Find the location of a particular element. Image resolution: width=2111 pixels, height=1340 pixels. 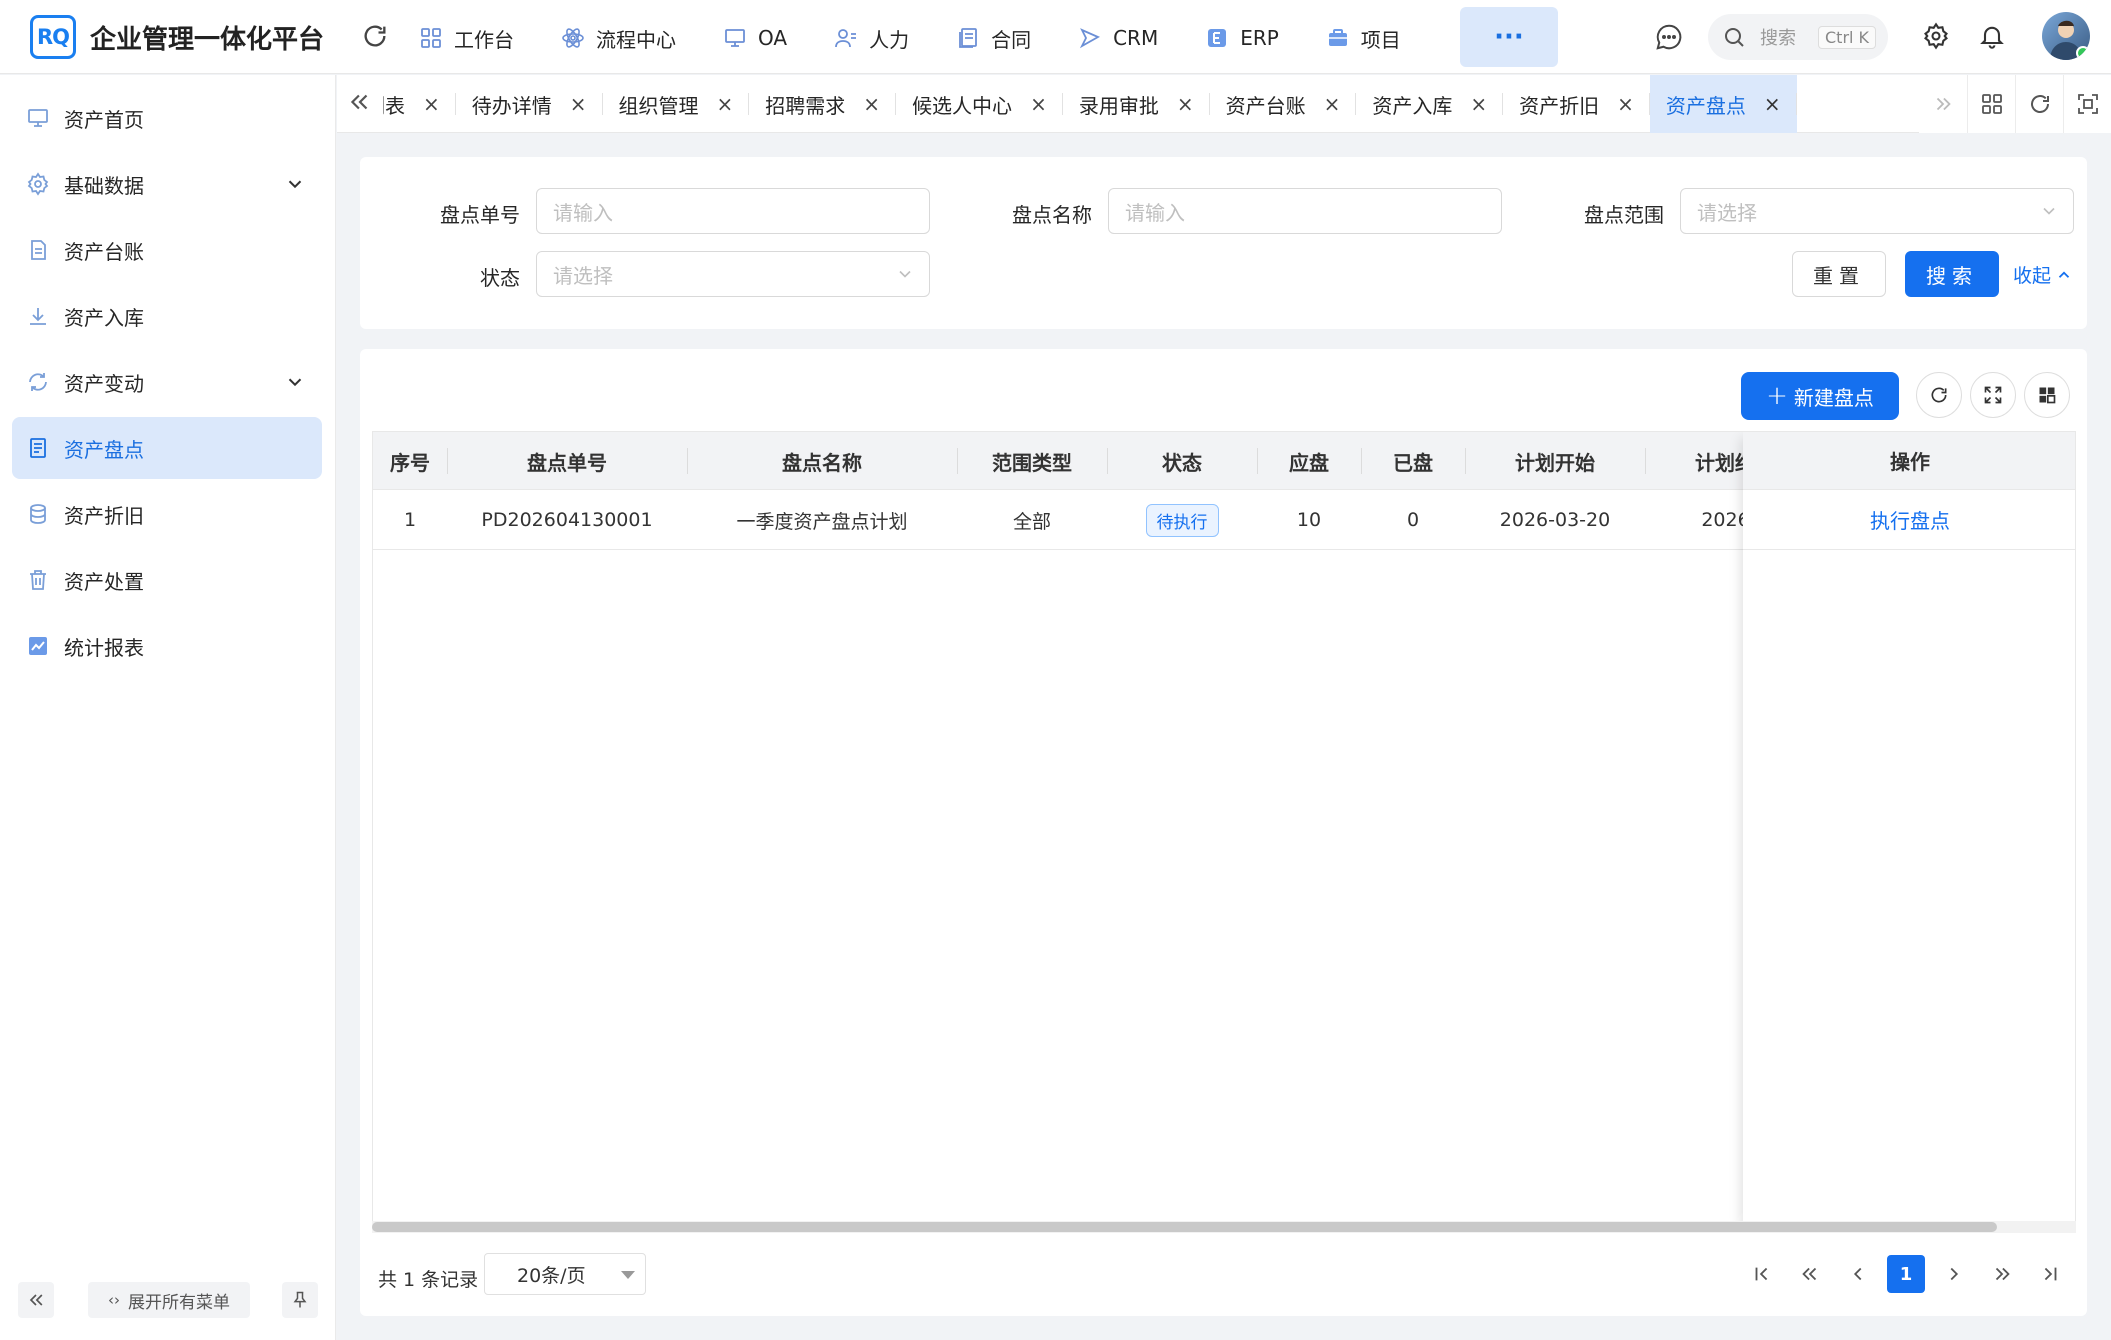

plus-icon: + is located at coordinates (1777, 396).